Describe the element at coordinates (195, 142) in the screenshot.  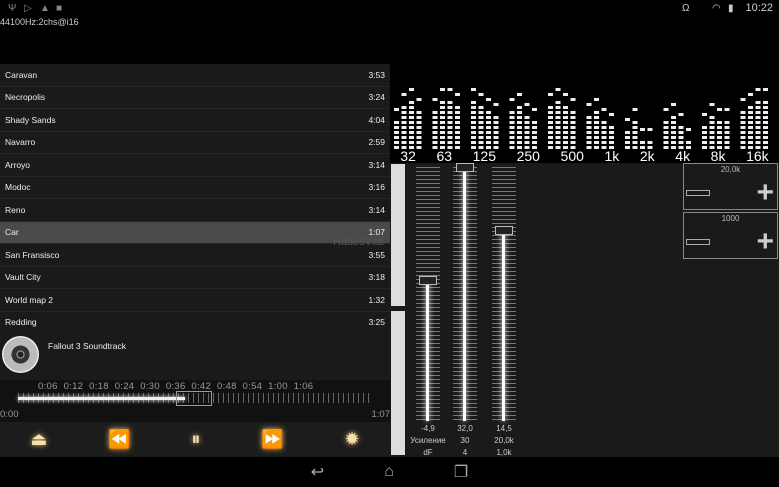
I see `track-row: Navarro 2:59` at that location.